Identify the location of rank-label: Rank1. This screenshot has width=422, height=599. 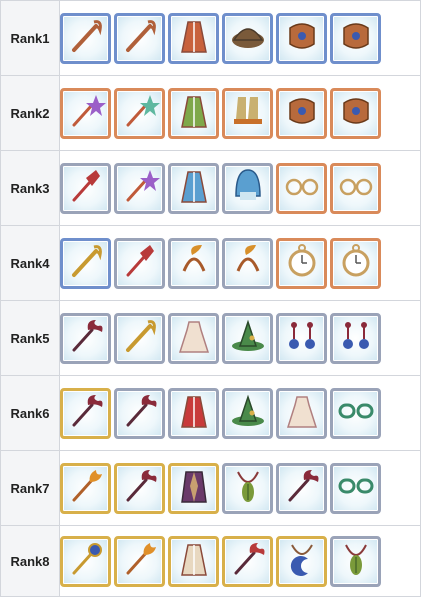
(30, 38).